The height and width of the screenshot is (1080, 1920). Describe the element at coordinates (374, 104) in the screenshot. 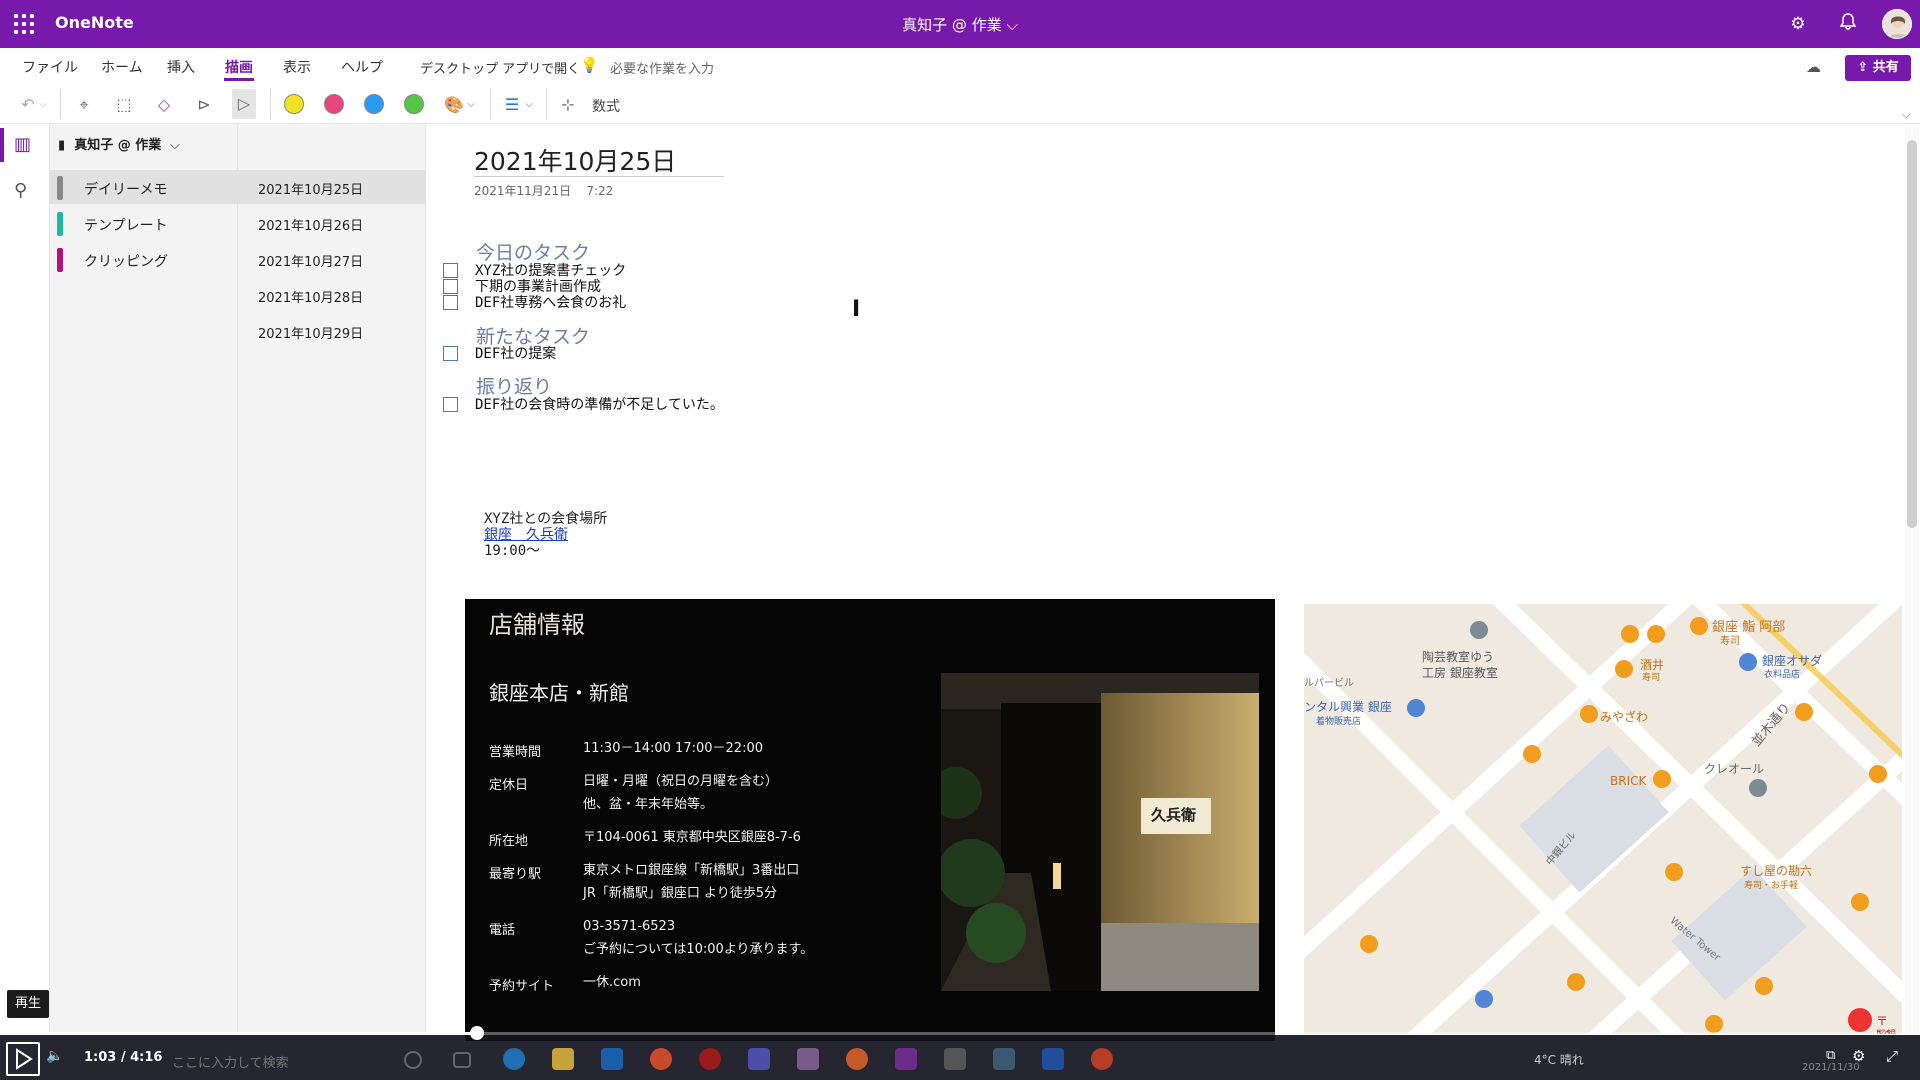

I see `pen-blue` at that location.